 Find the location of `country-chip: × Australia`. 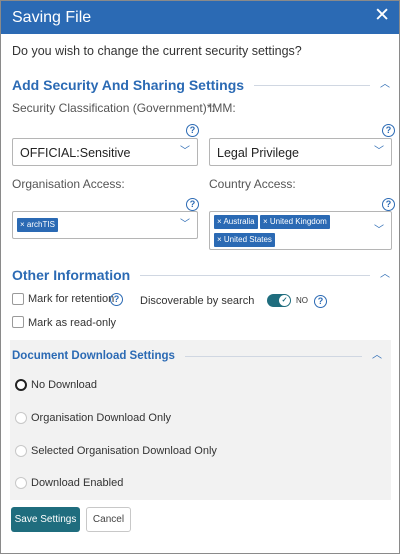

country-chip: × Australia is located at coordinates (236, 222).